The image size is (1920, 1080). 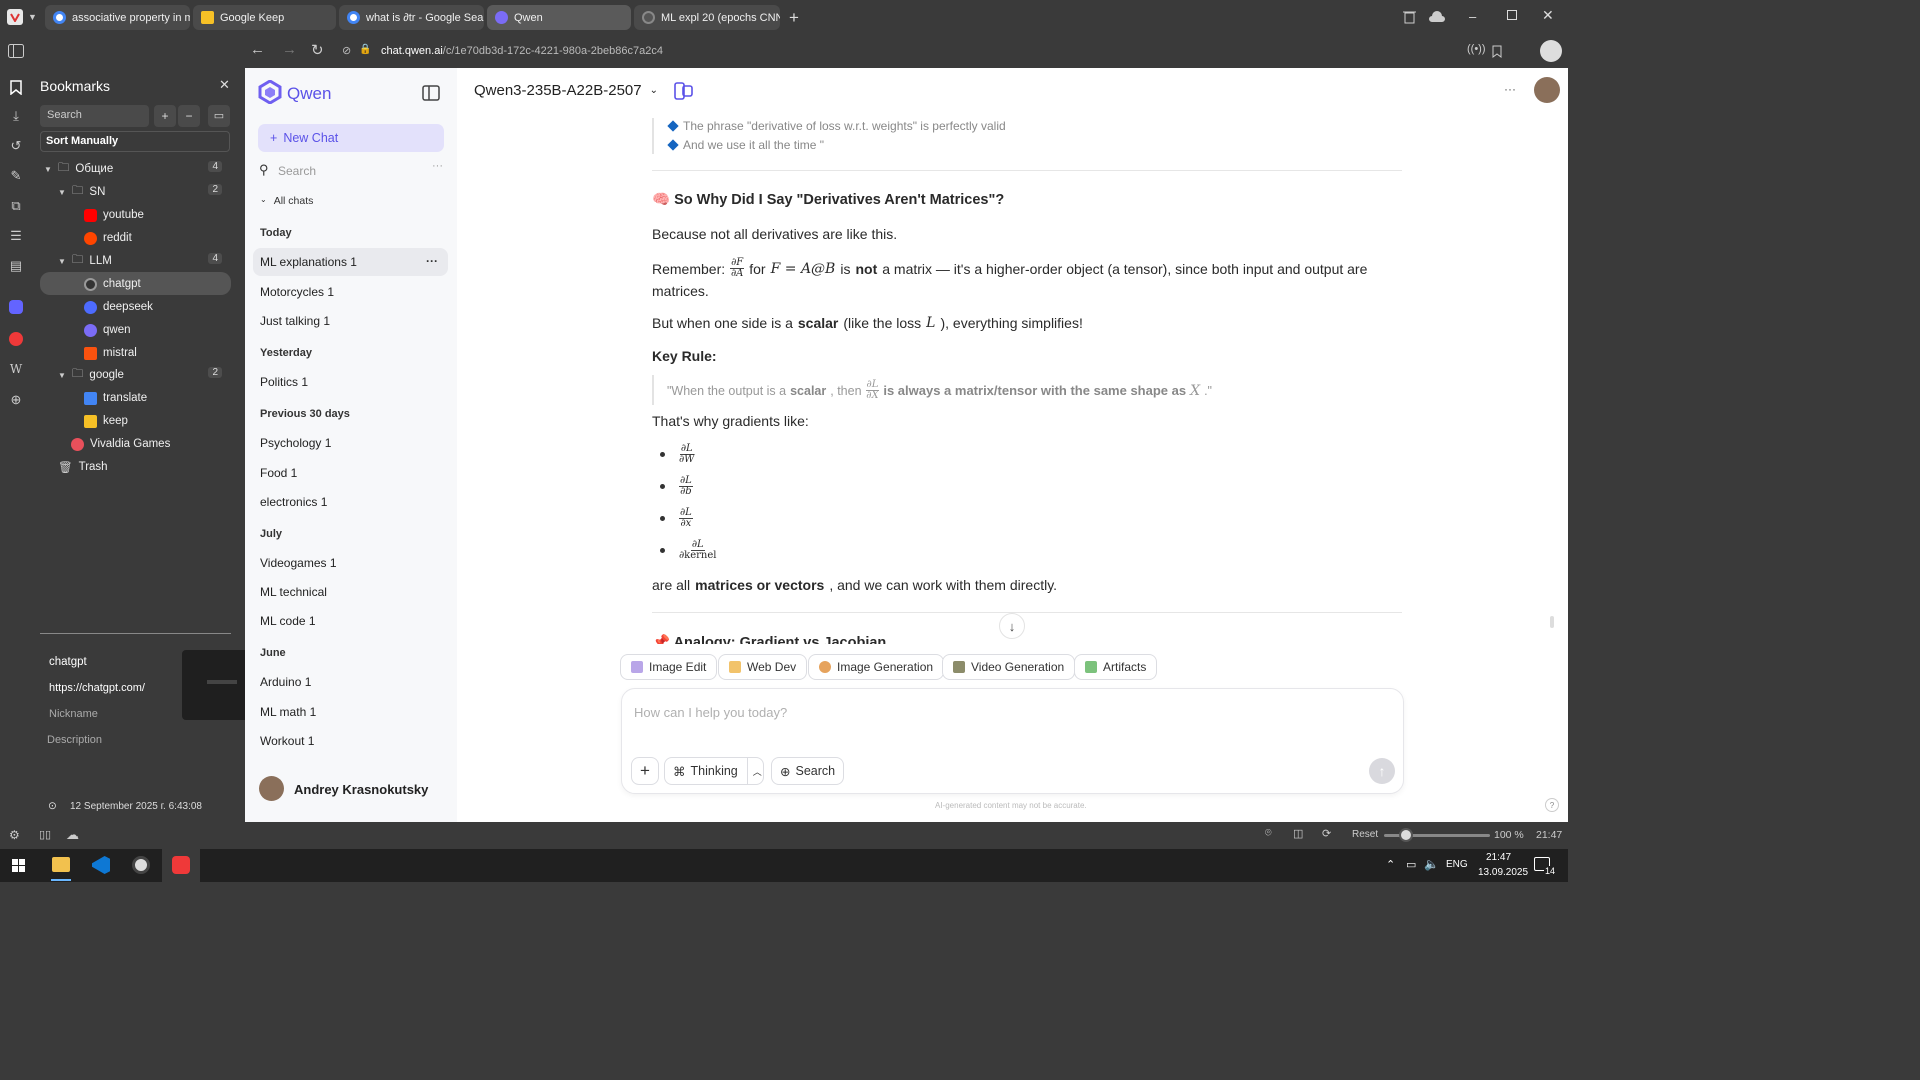 What do you see at coordinates (1547, 90) in the screenshot?
I see `user-avatar` at bounding box center [1547, 90].